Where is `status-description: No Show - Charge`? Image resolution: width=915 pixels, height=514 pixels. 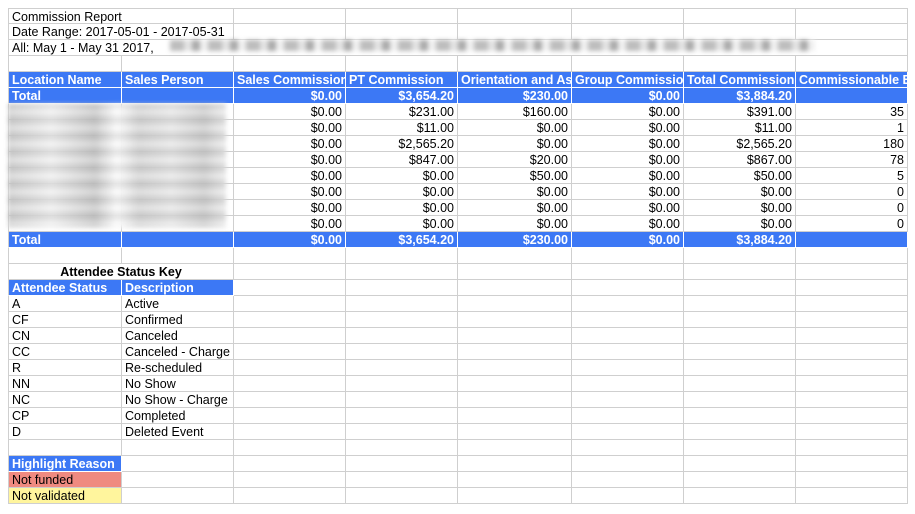 status-description: No Show - Charge is located at coordinates (178, 400).